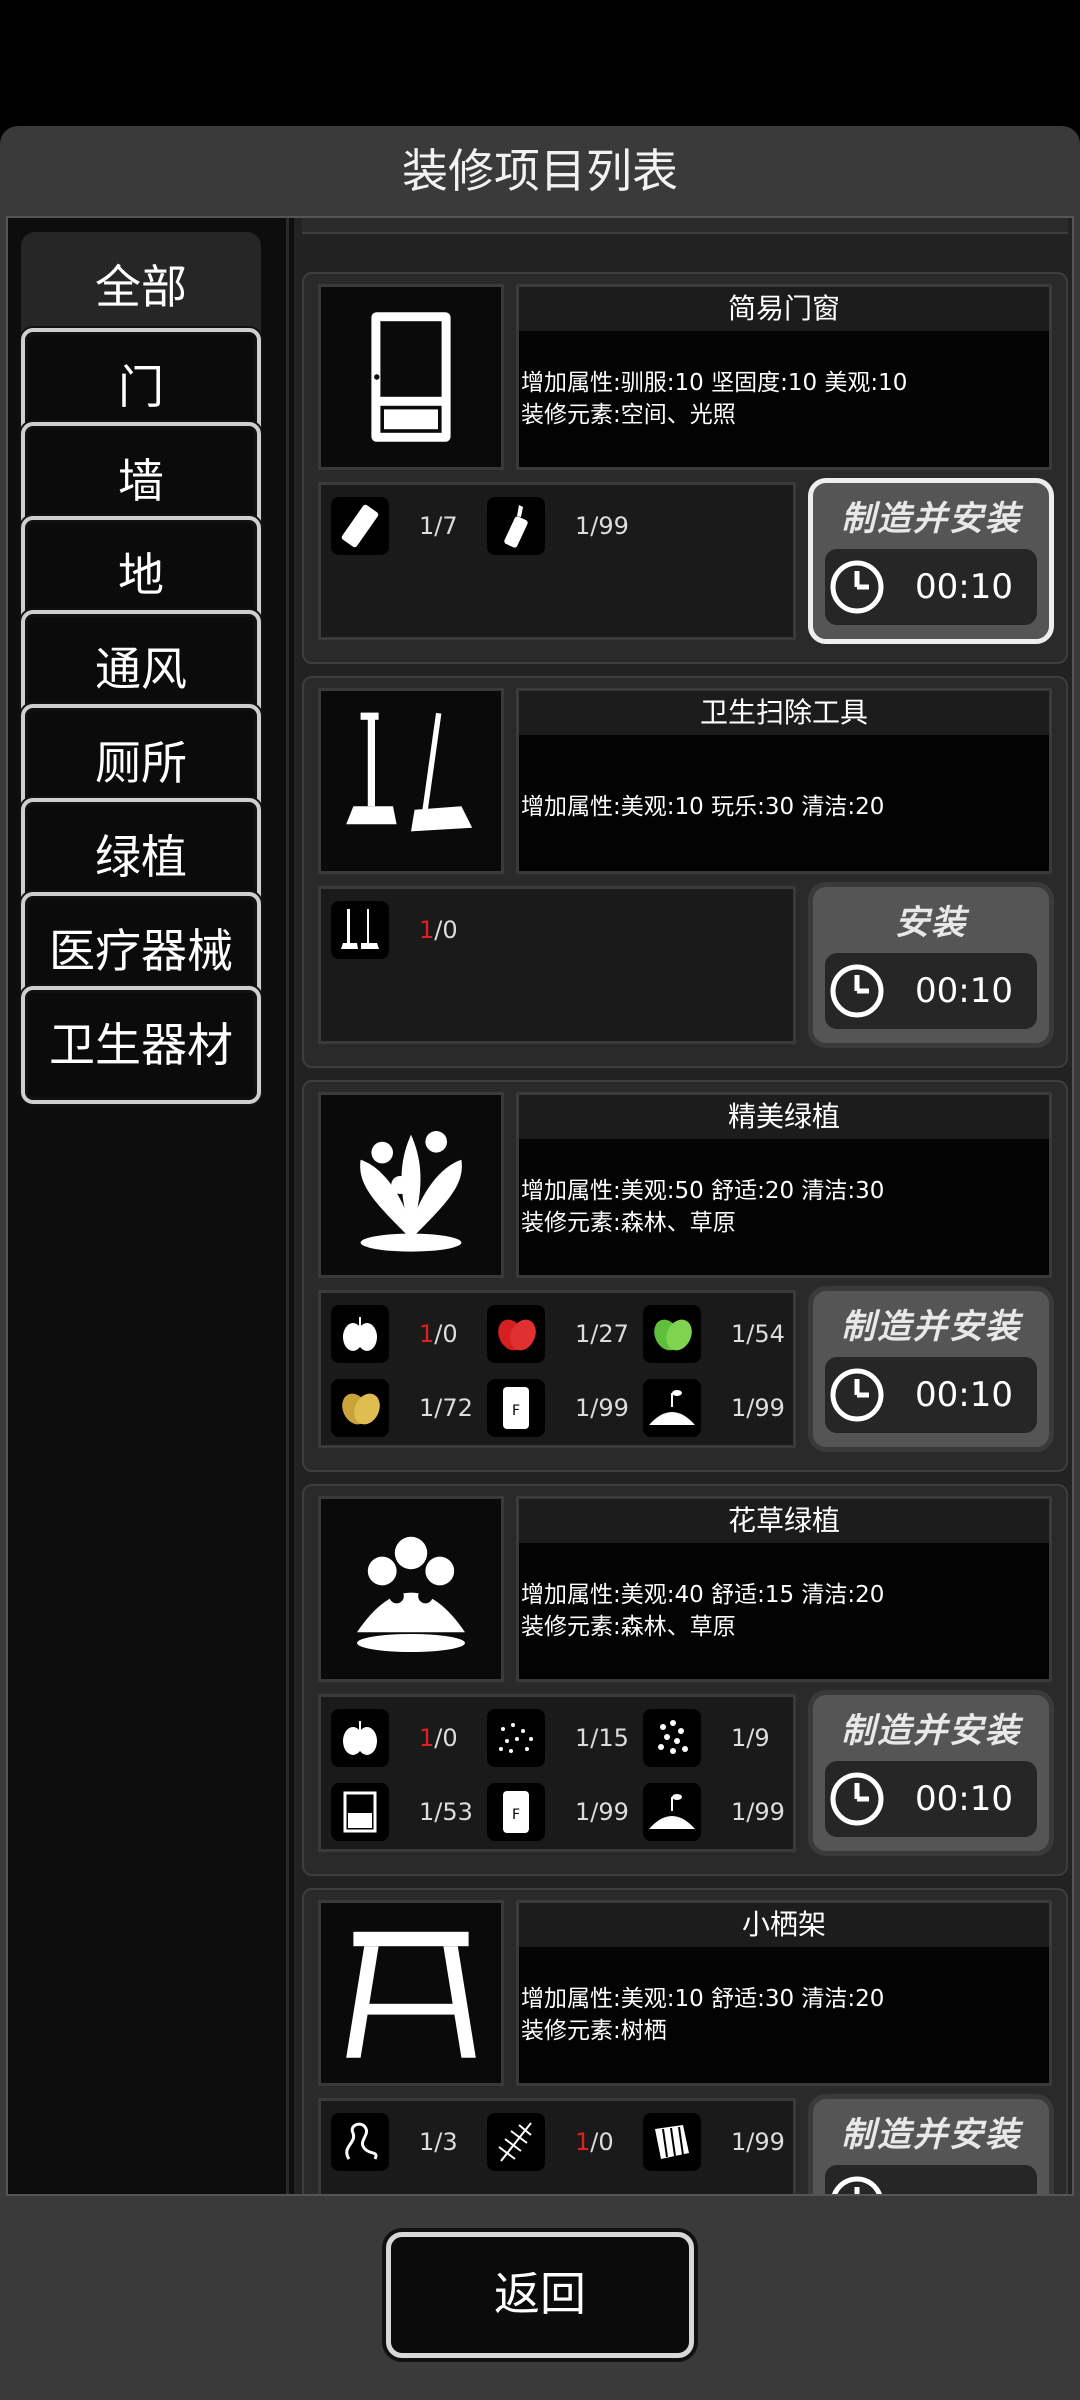  What do you see at coordinates (446, 2142) in the screenshot?
I see `material-need: /3` at bounding box center [446, 2142].